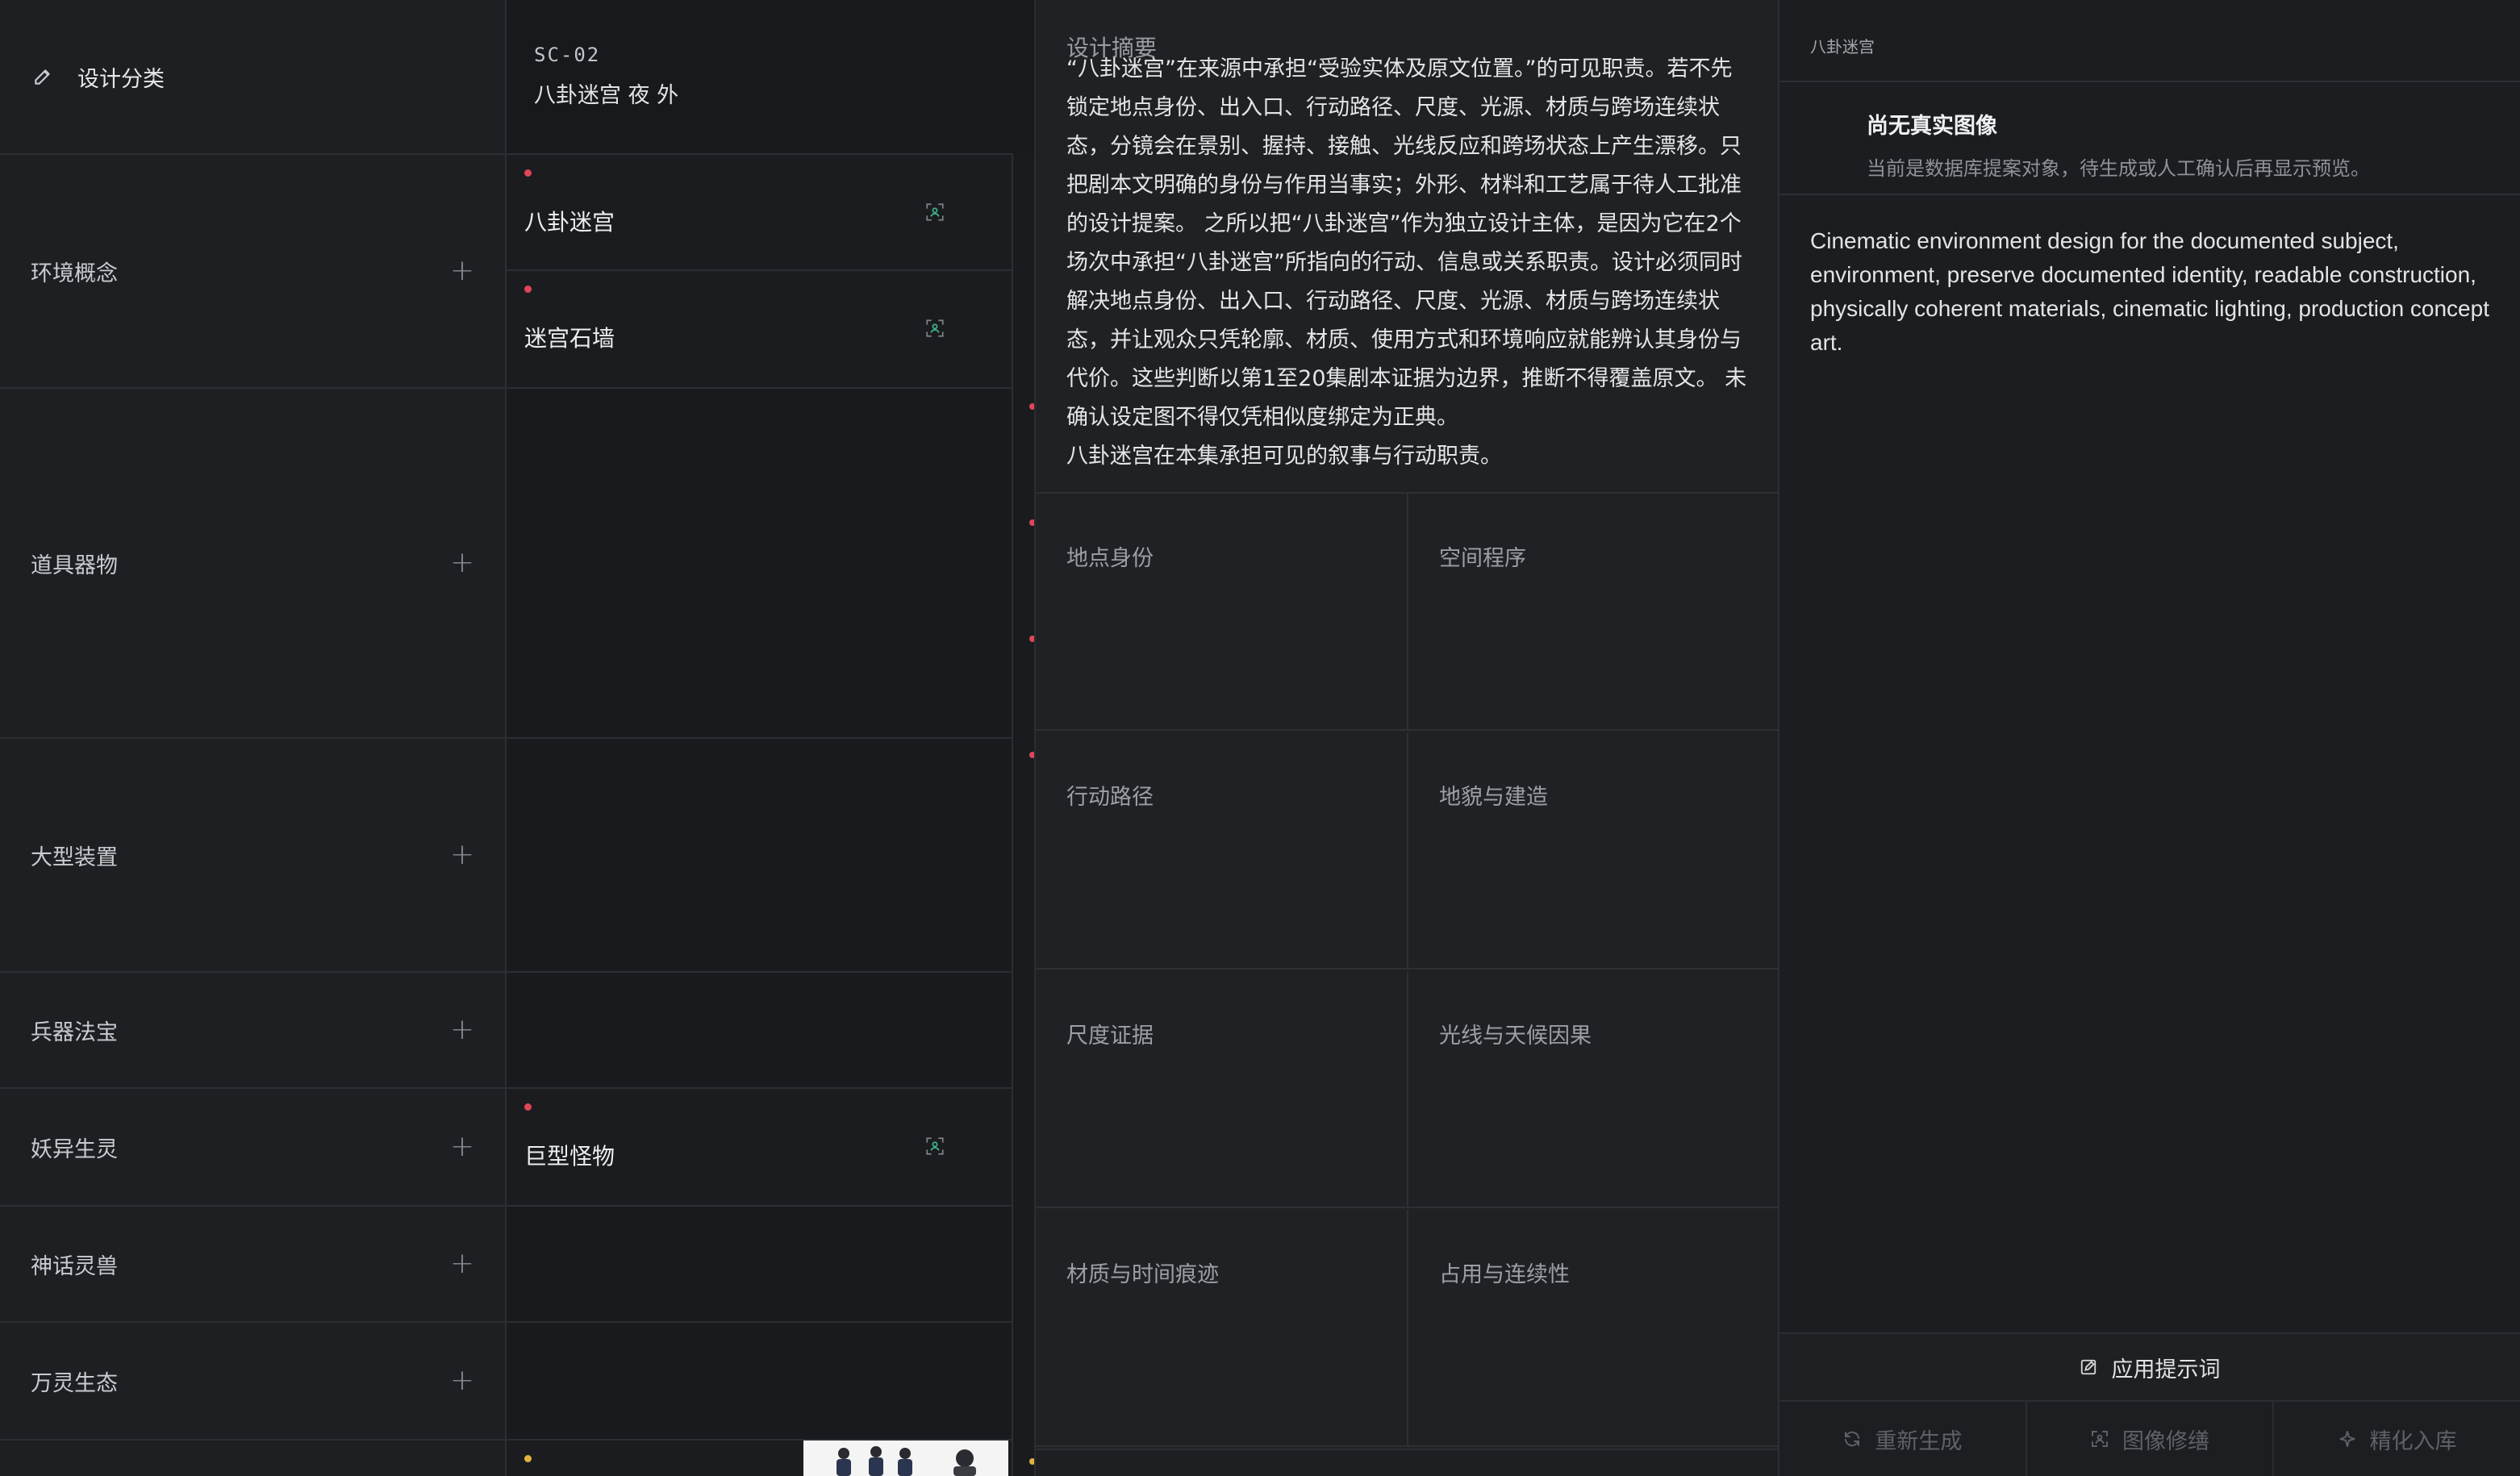  Describe the element at coordinates (1932, 126) in the screenshot. I see `image-status-title: 尚无真实图像` at that location.